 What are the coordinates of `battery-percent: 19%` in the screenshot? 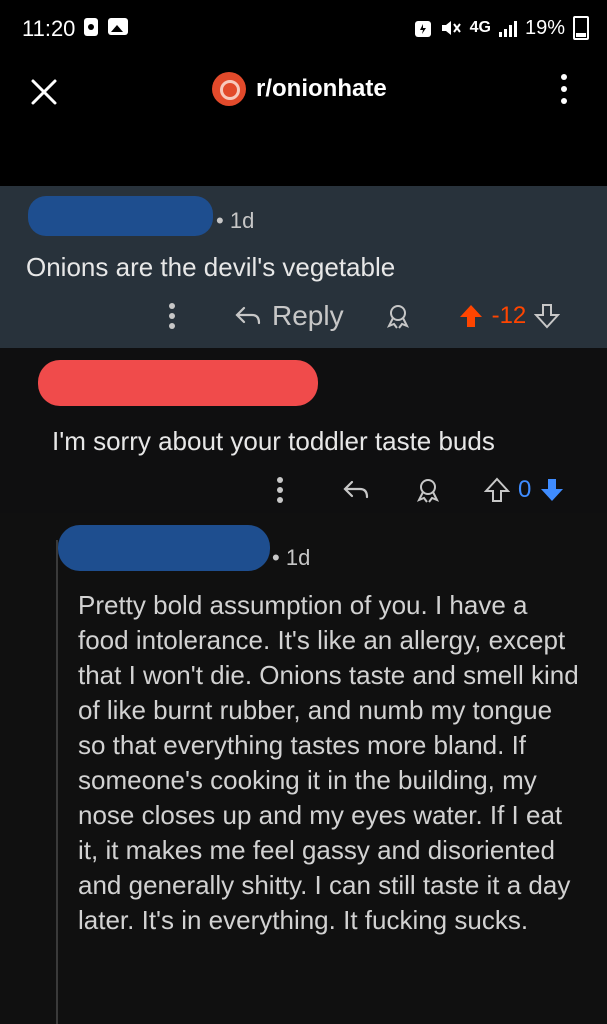 It's located at (544, 27).